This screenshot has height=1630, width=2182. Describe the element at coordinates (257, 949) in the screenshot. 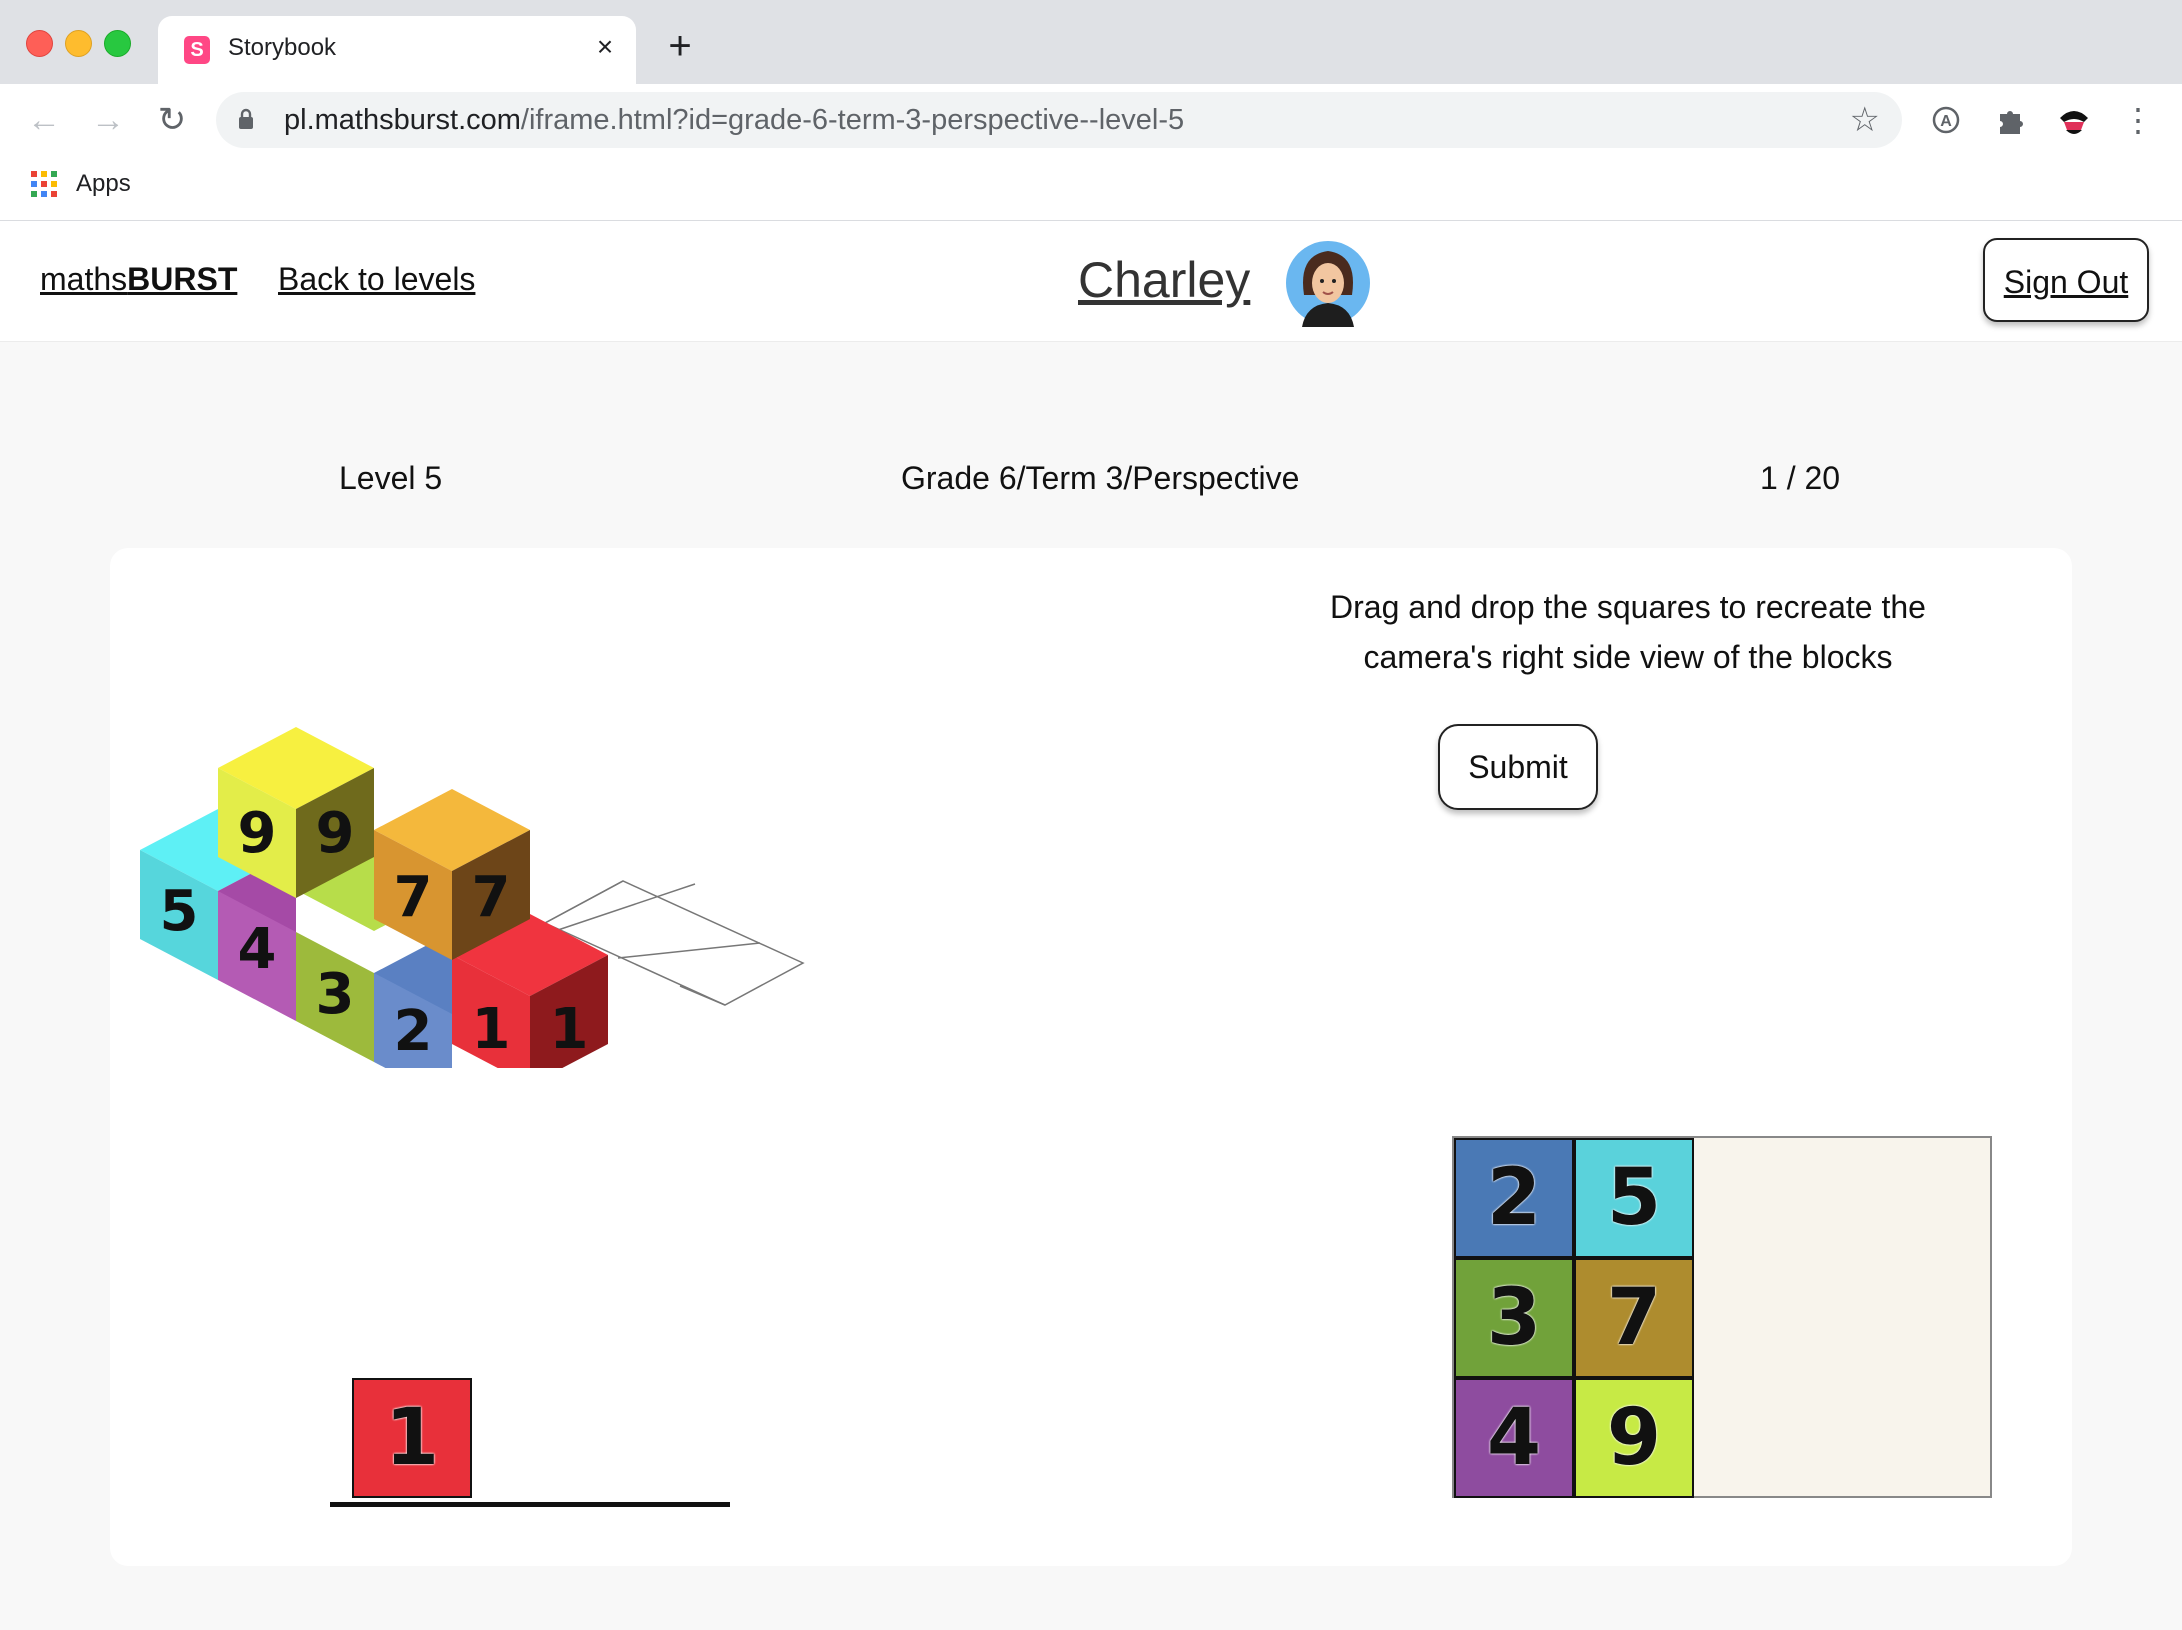

I see `cube-4-label: 4` at that location.